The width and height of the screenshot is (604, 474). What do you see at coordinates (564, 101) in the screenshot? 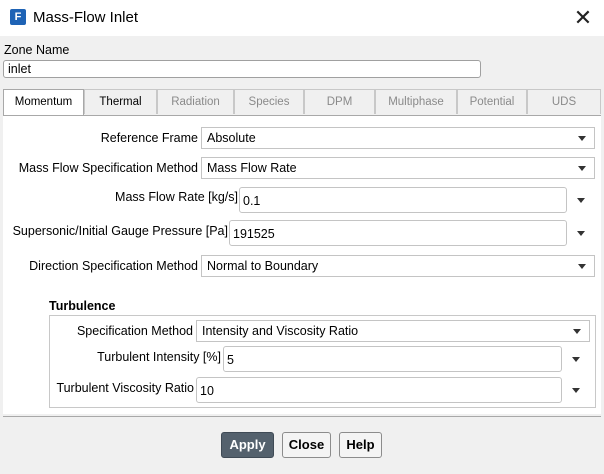
I see `tab-uds: UDS` at bounding box center [564, 101].